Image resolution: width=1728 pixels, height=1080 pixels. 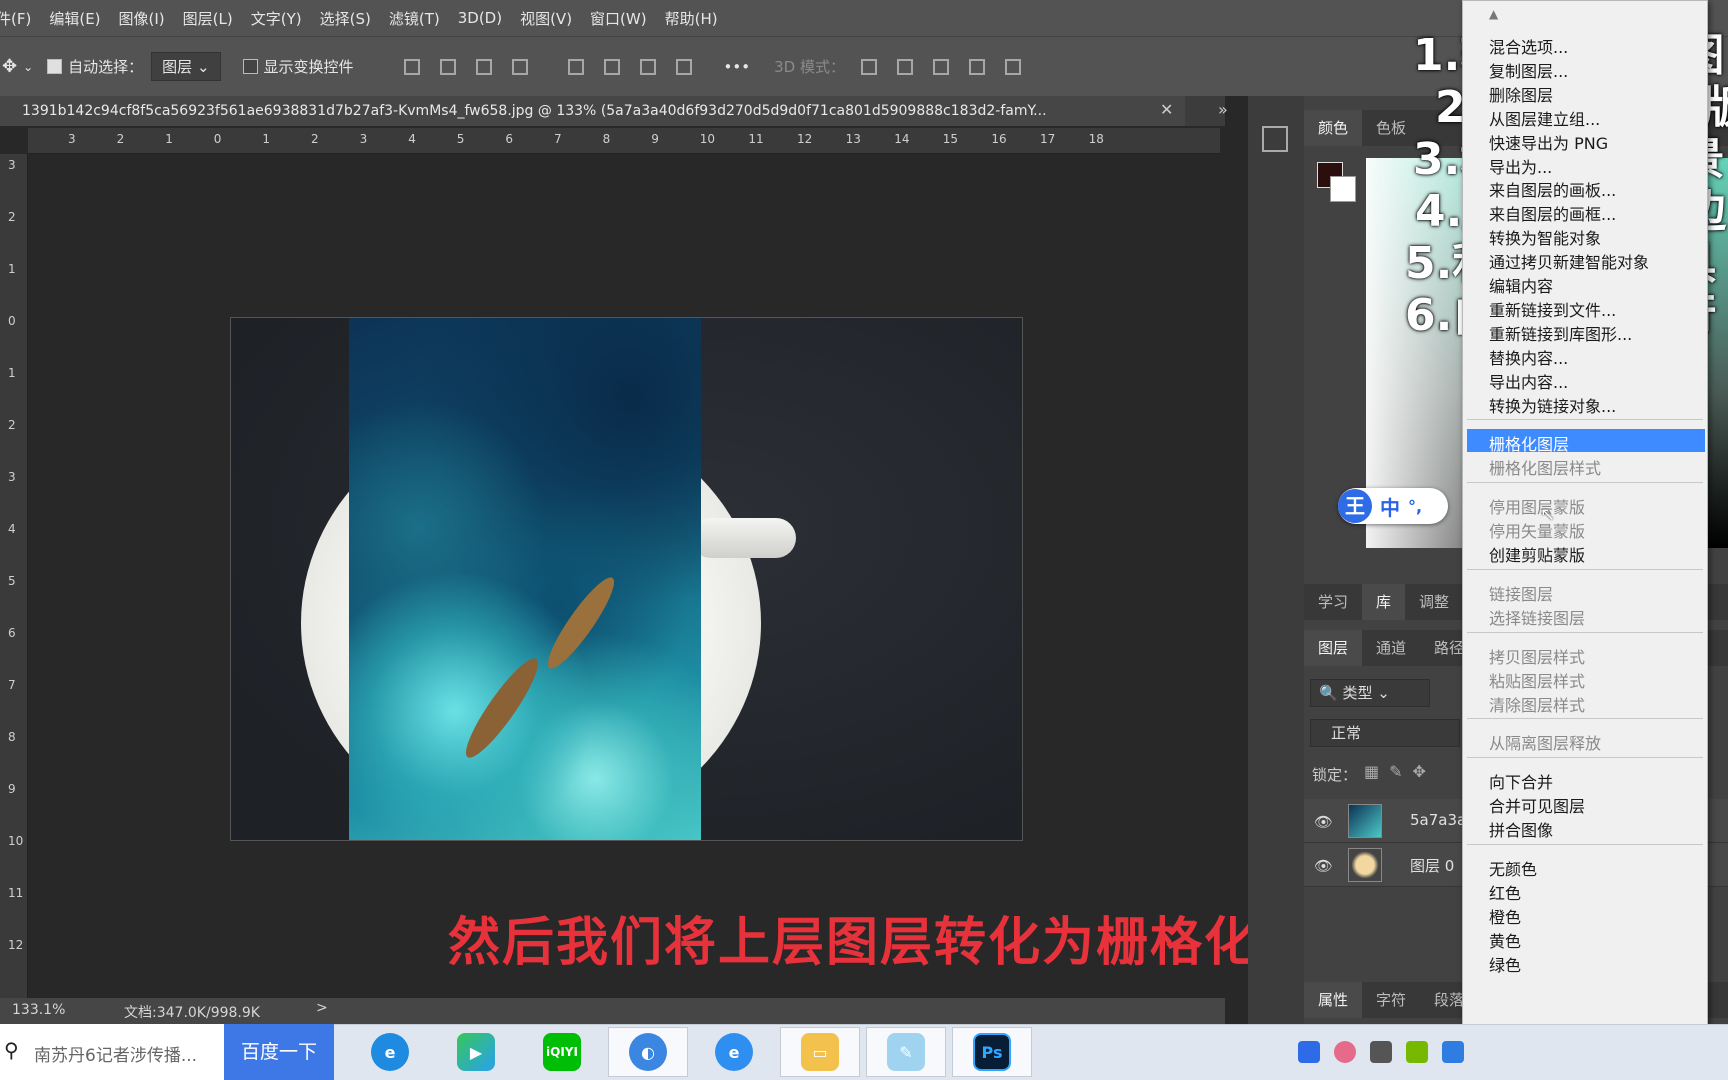 What do you see at coordinates (1521, 781) in the screenshot?
I see `context-menu-item: 向下合并` at bounding box center [1521, 781].